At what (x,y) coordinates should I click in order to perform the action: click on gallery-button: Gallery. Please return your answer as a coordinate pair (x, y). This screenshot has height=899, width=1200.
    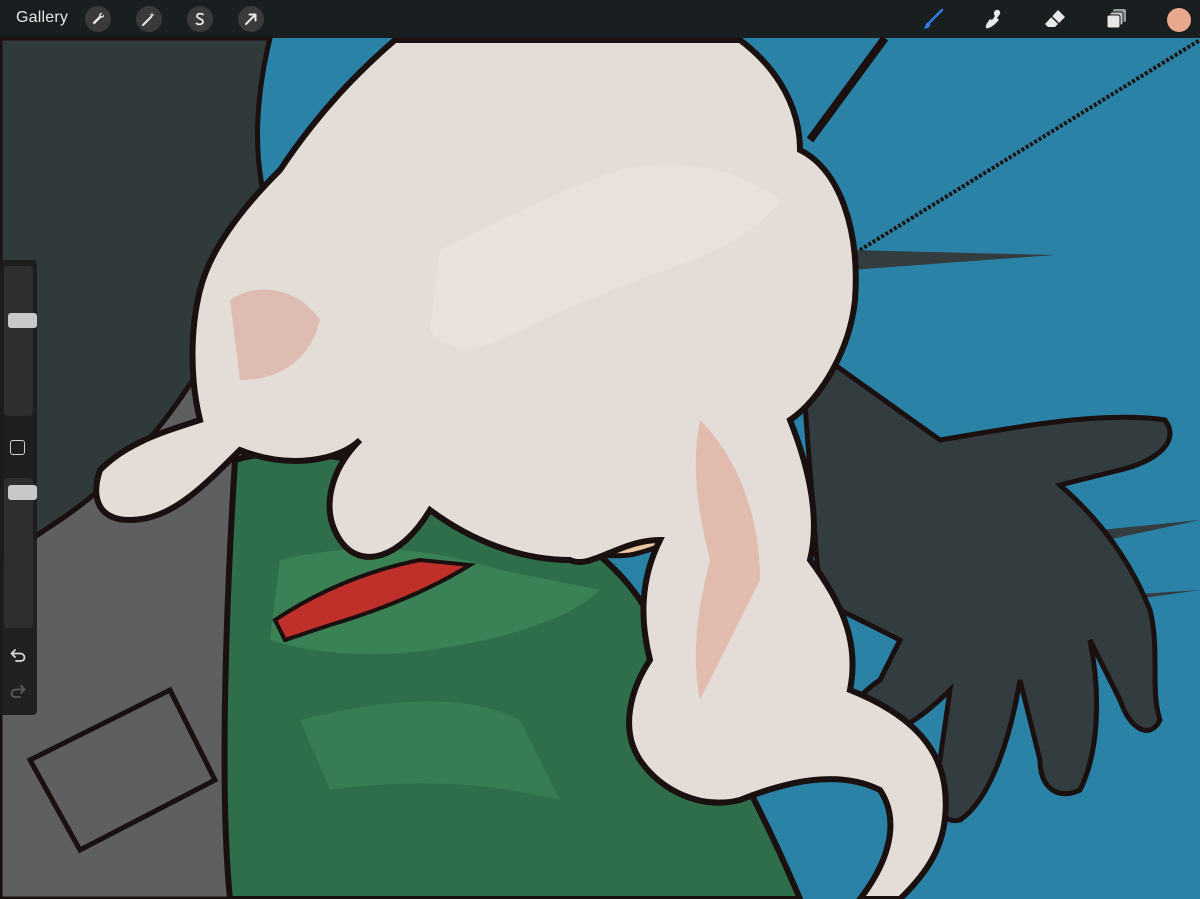
    Looking at the image, I should click on (42, 18).